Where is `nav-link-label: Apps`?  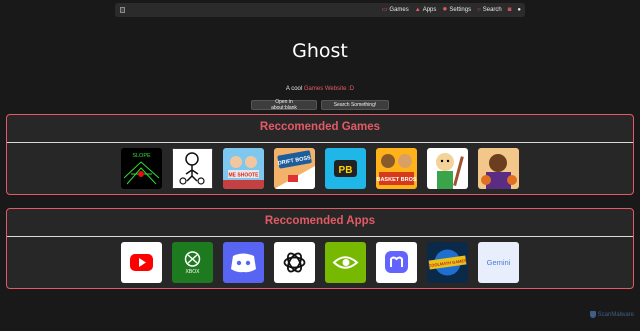 nav-link-label: Apps is located at coordinates (429, 10).